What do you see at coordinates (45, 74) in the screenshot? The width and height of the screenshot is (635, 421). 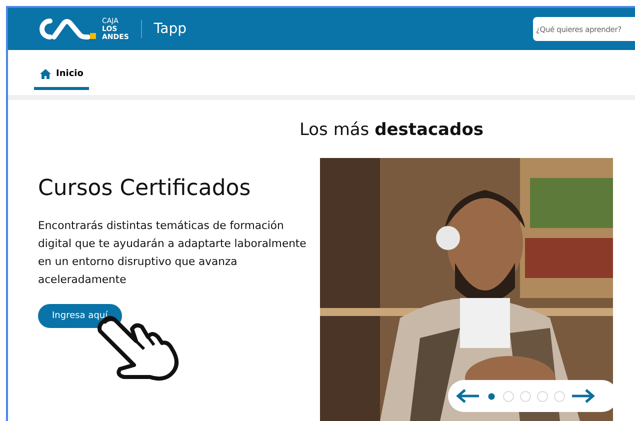 I see `home-icon` at bounding box center [45, 74].